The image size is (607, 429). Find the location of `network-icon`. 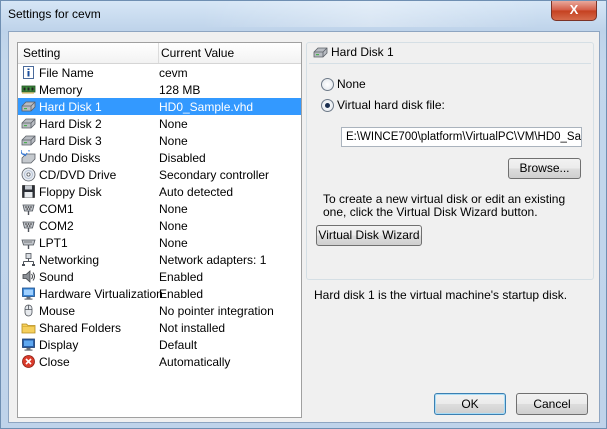

network-icon is located at coordinates (28, 259).